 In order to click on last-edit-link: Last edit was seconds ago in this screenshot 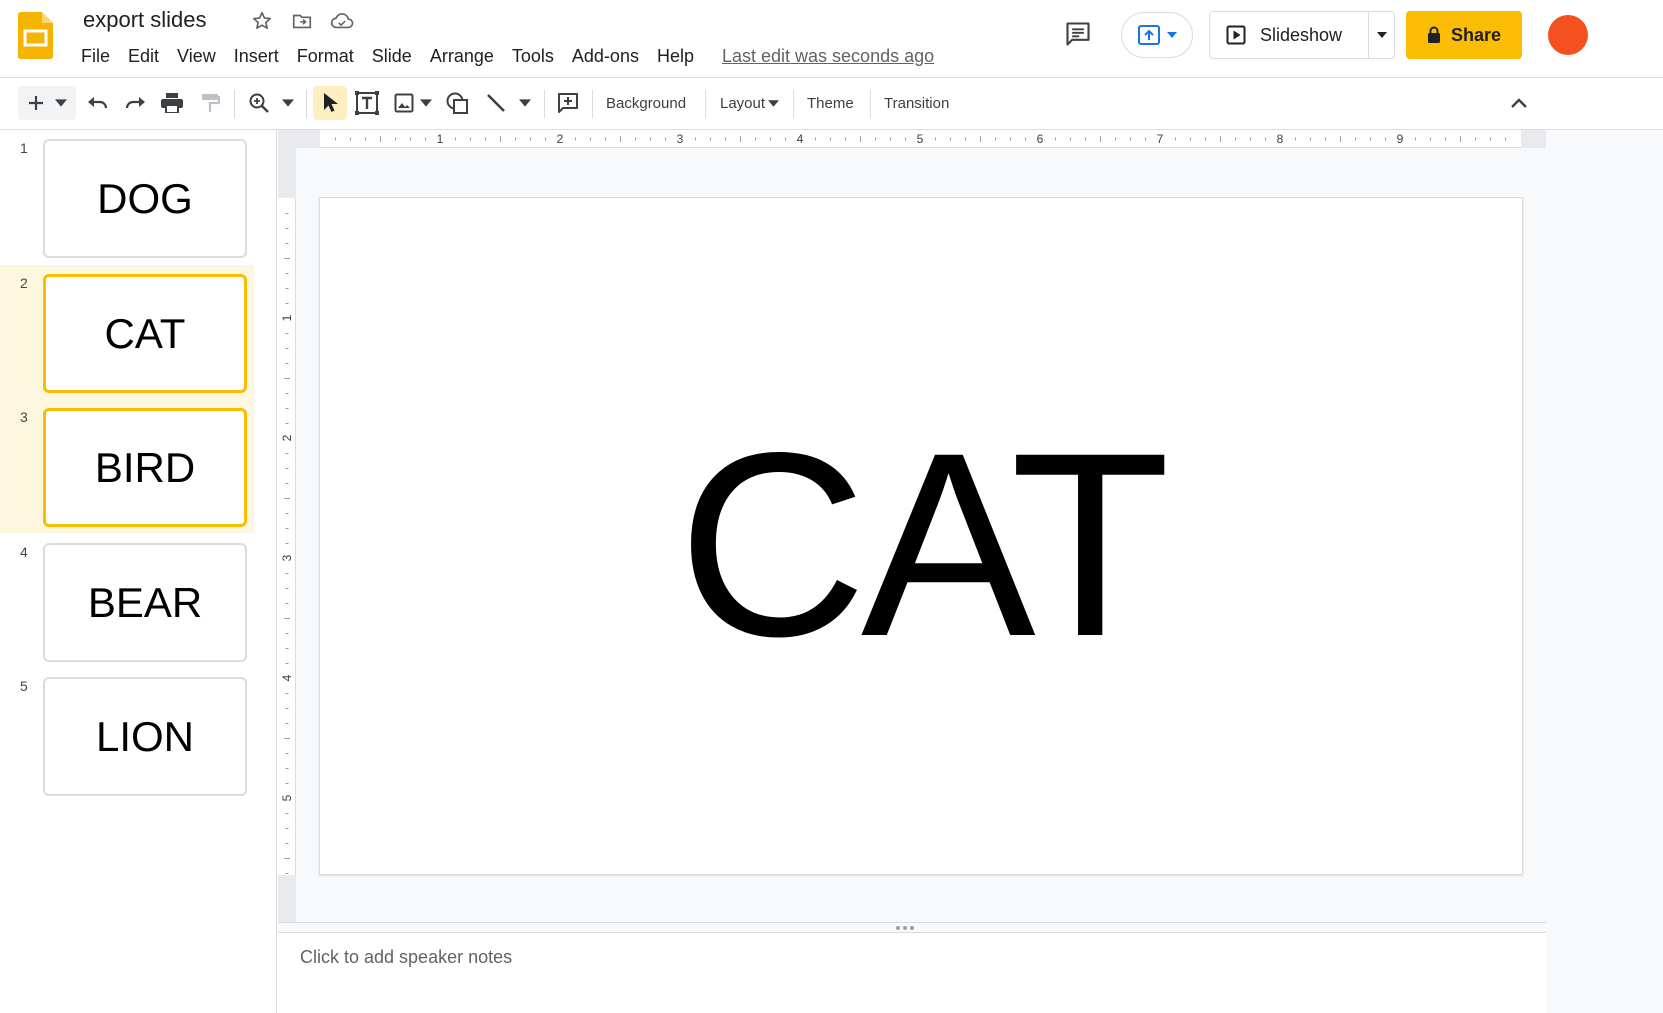, I will do `click(828, 56)`.